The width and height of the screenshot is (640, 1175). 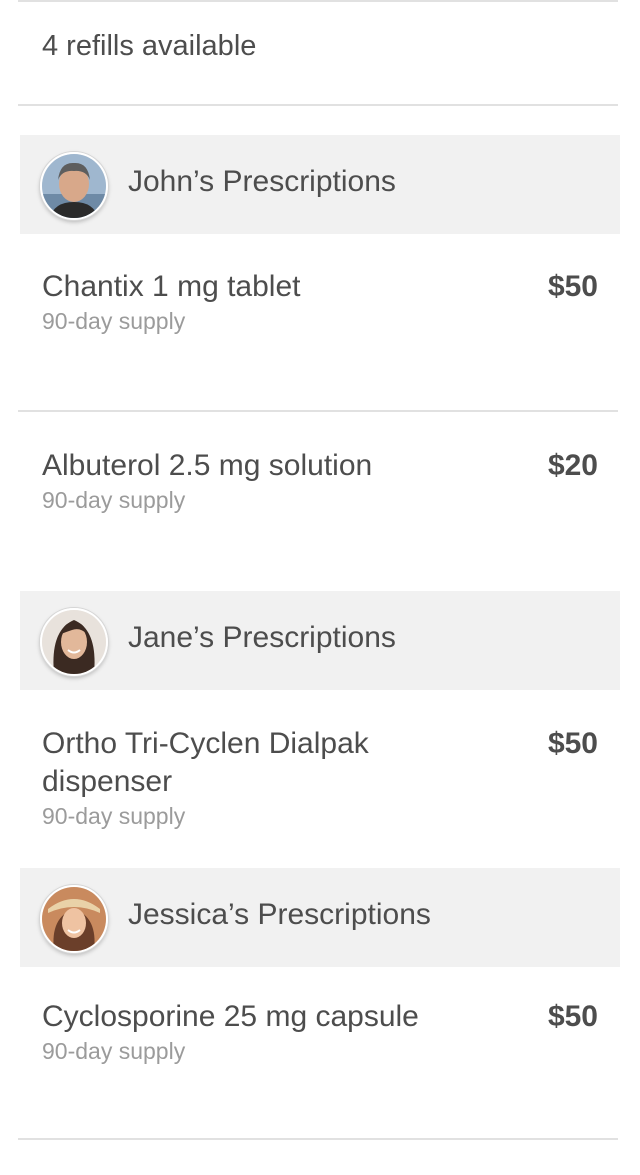 I want to click on section-header-jessica: Jessica’s Prescriptions, so click(x=320, y=917).